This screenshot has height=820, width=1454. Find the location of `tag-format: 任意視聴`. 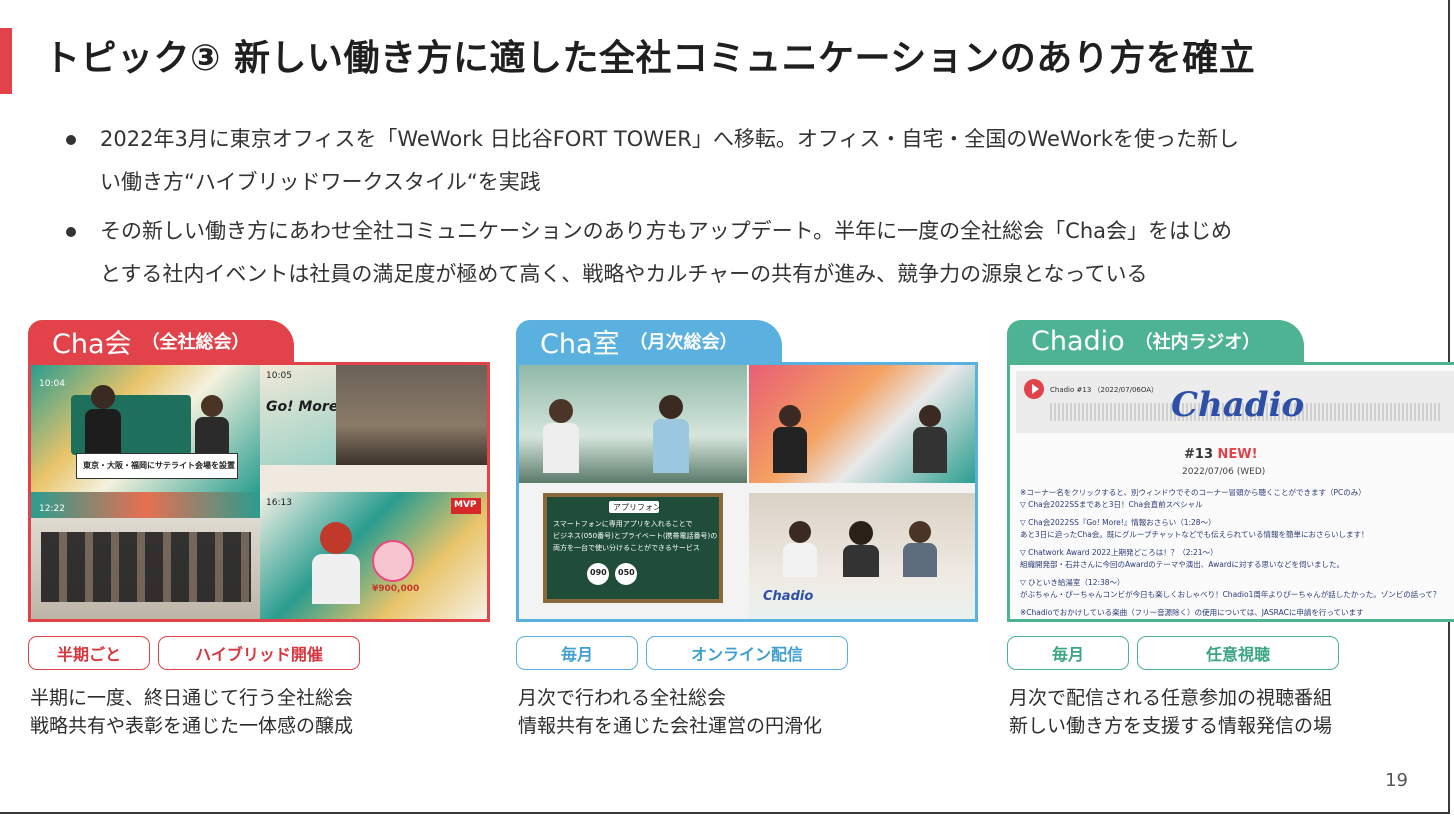

tag-format: 任意視聴 is located at coordinates (1238, 653).